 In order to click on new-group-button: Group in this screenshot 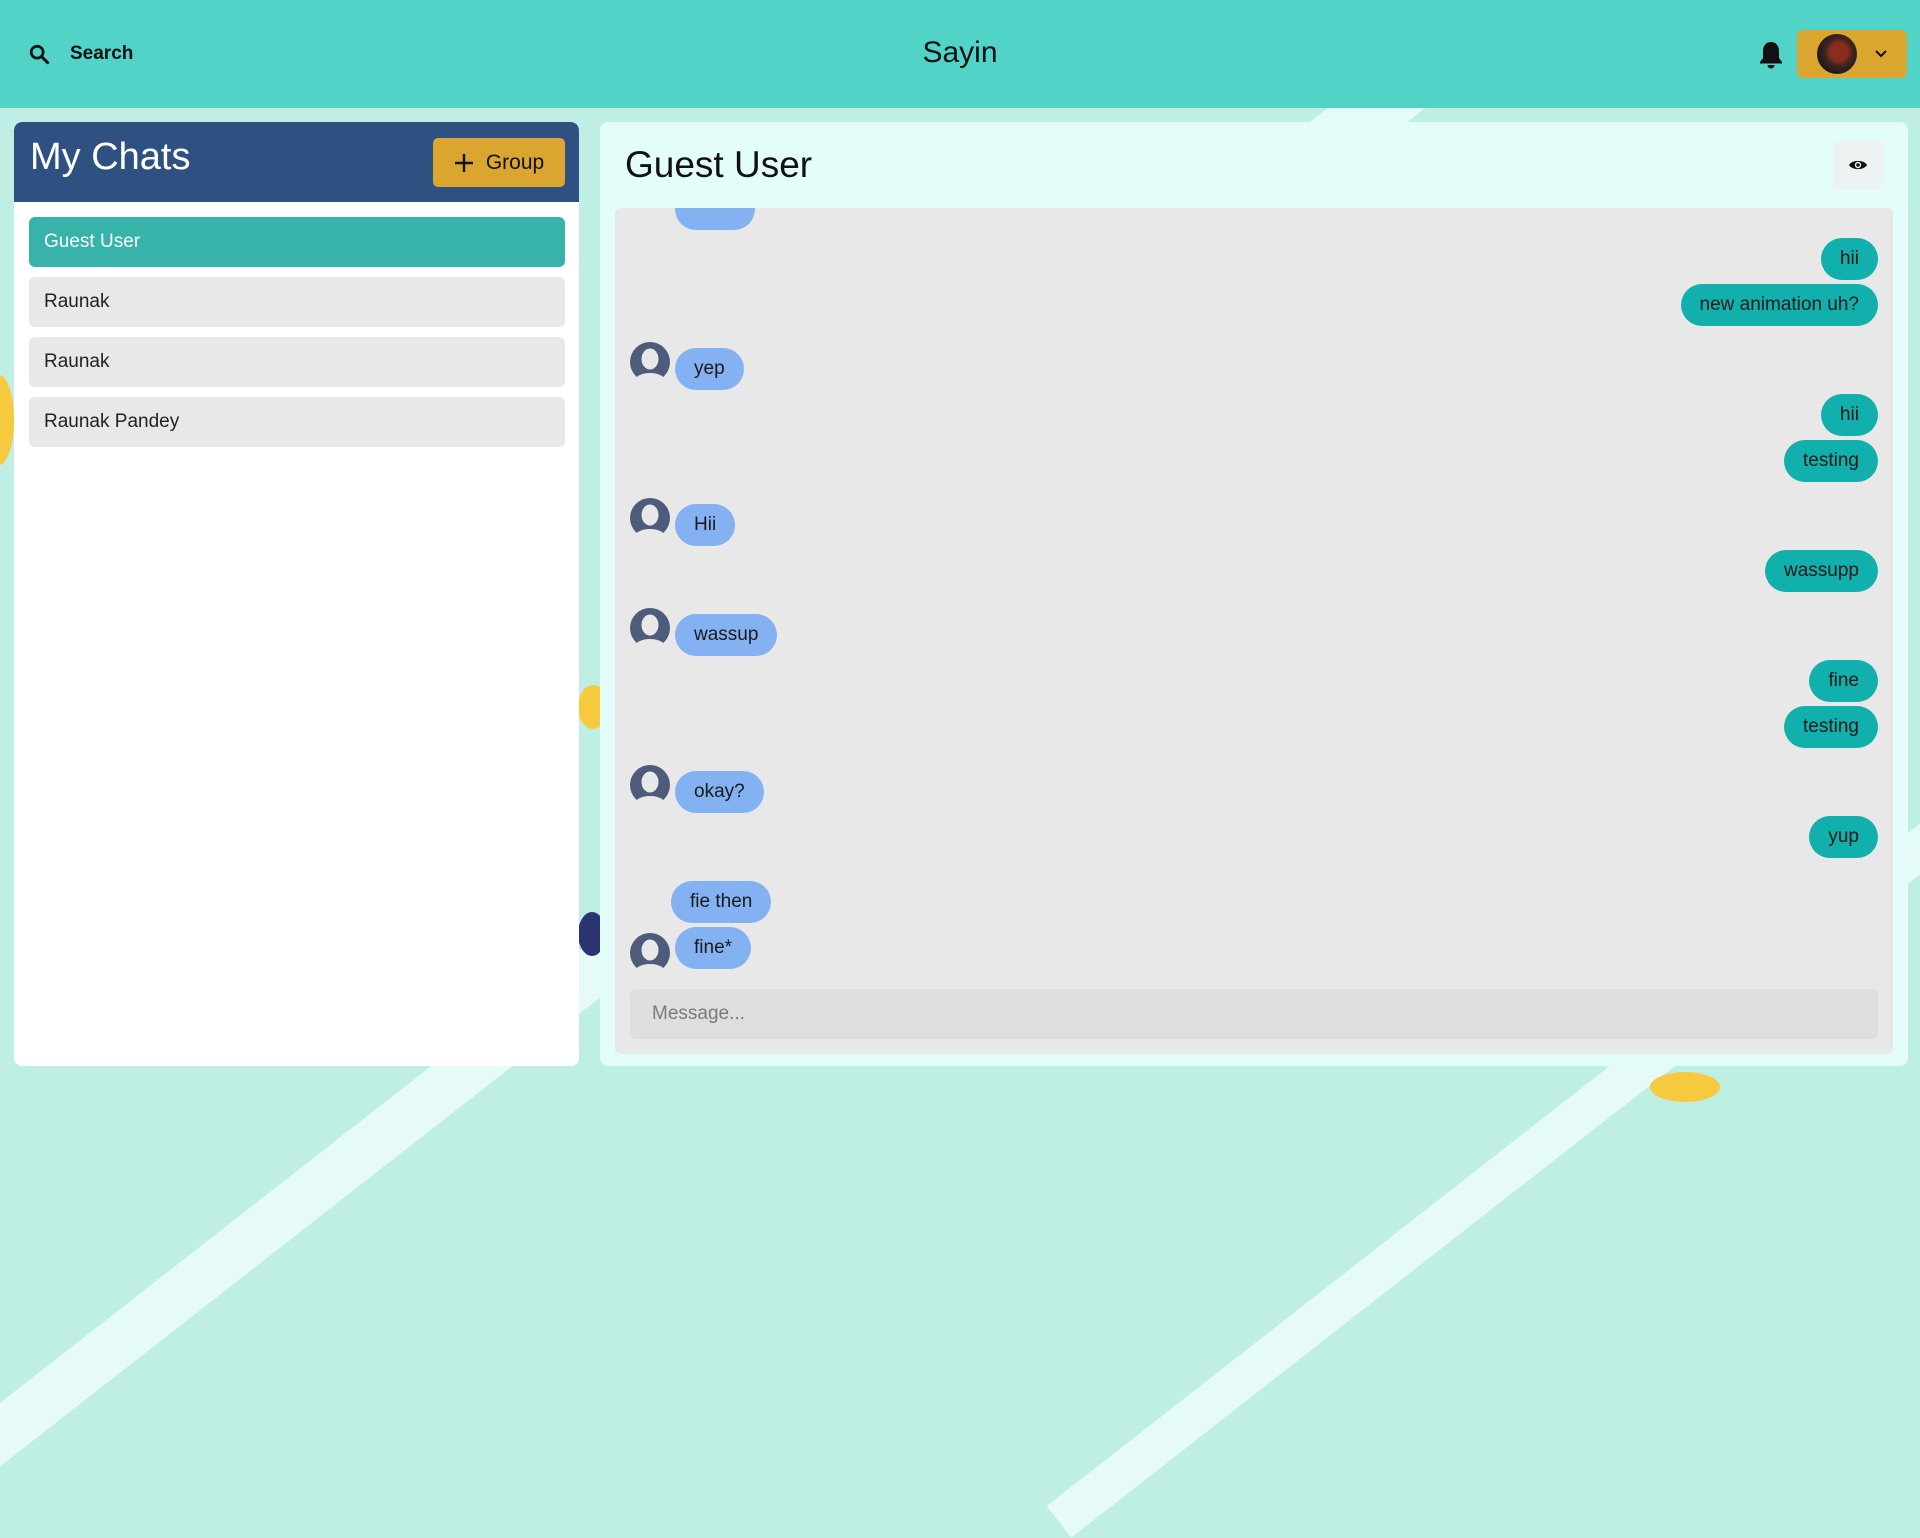, I will do `click(499, 162)`.